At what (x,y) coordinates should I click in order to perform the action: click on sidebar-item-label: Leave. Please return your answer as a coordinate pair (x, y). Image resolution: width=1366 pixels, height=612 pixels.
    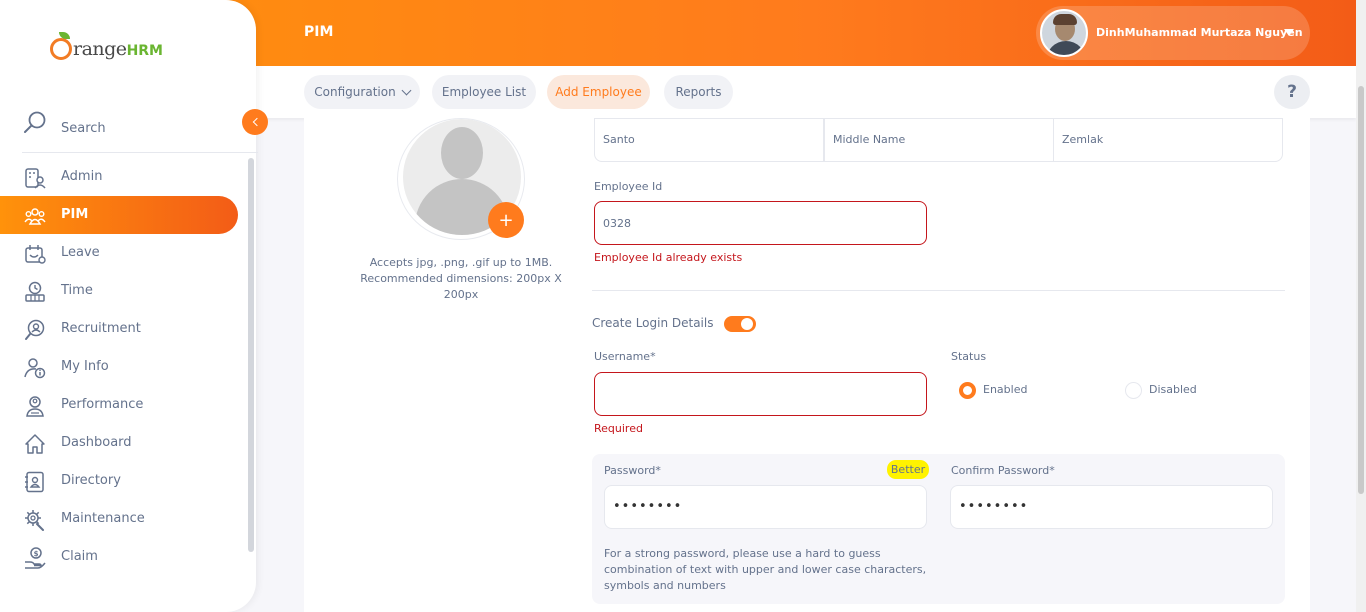
    Looking at the image, I should click on (80, 252).